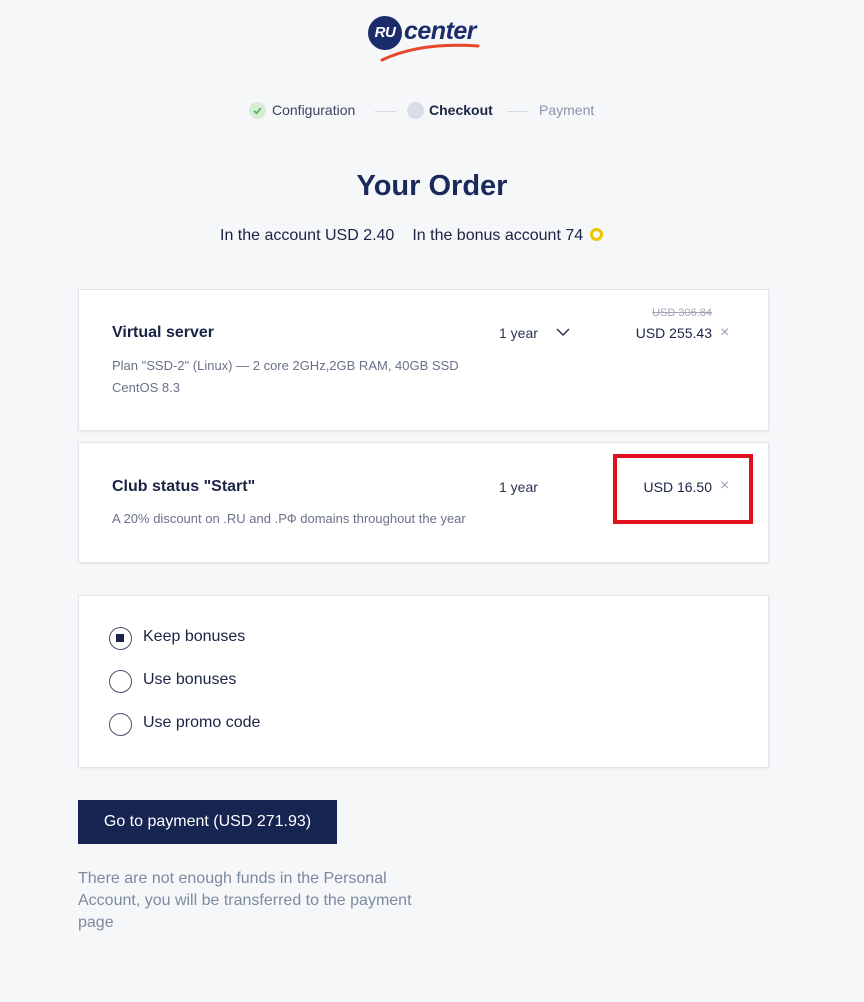 This screenshot has height=1002, width=864. What do you see at coordinates (307, 235) in the screenshot?
I see `account-balance-text: In the account USD 2.40` at bounding box center [307, 235].